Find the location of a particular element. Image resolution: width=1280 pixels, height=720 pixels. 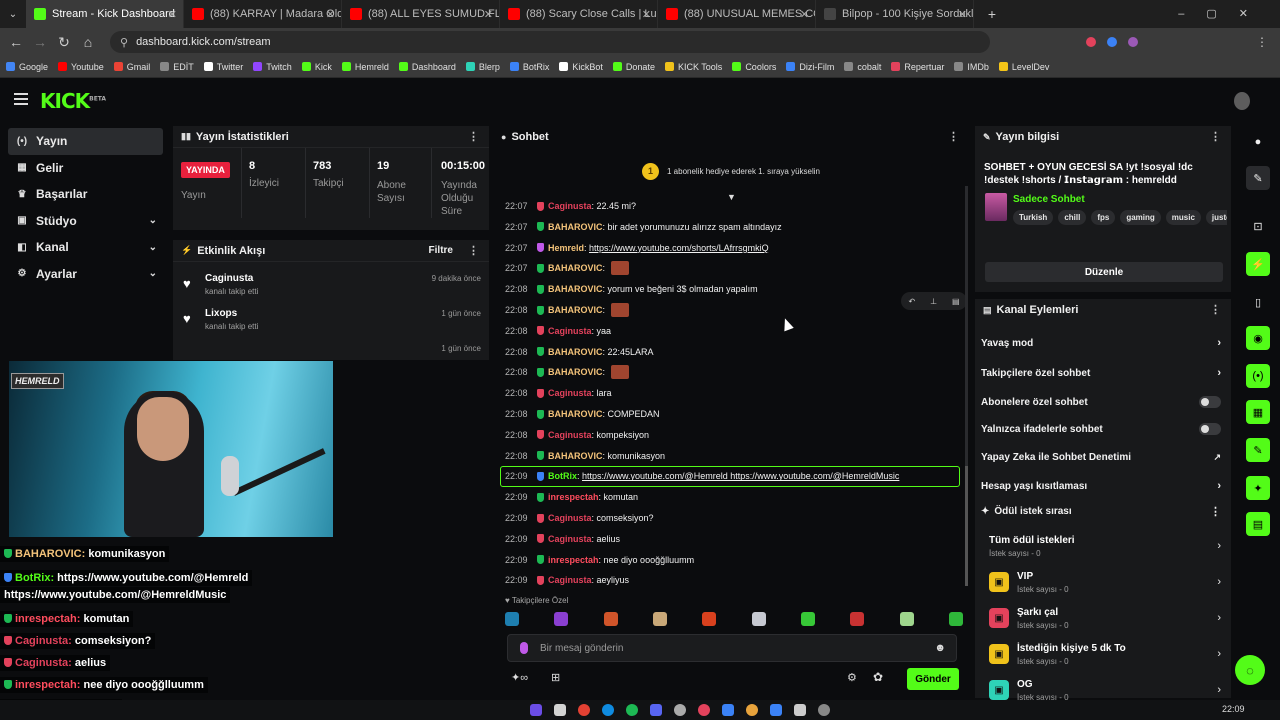

stream-tag: justc is located at coordinates (1216, 217).